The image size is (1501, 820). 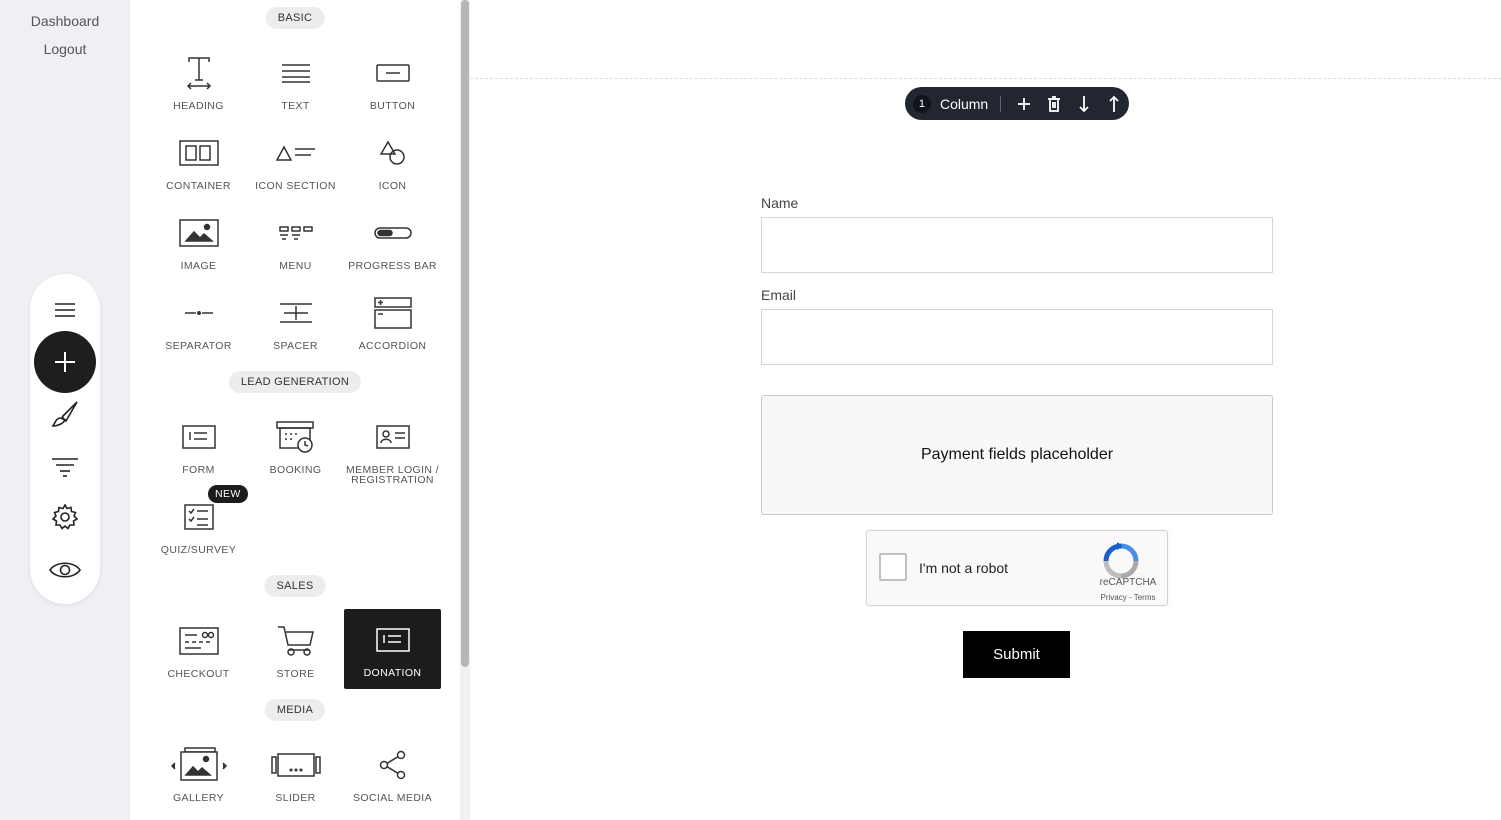 What do you see at coordinates (198, 764) in the screenshot?
I see `gallery-icon` at bounding box center [198, 764].